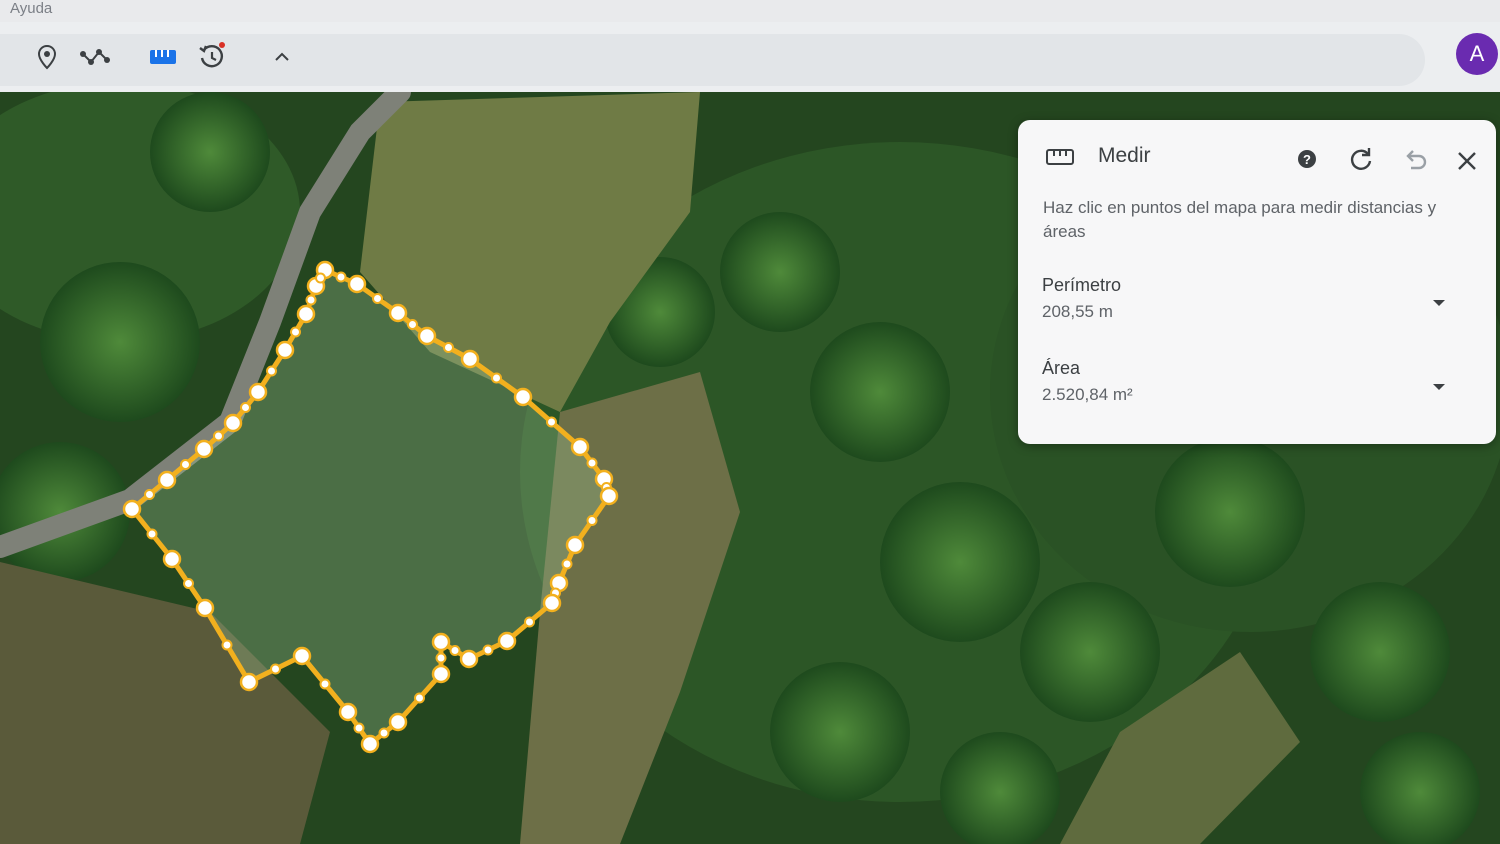 The image size is (1500, 844). Describe the element at coordinates (1415, 159) in the screenshot. I see `undo-icon` at that location.